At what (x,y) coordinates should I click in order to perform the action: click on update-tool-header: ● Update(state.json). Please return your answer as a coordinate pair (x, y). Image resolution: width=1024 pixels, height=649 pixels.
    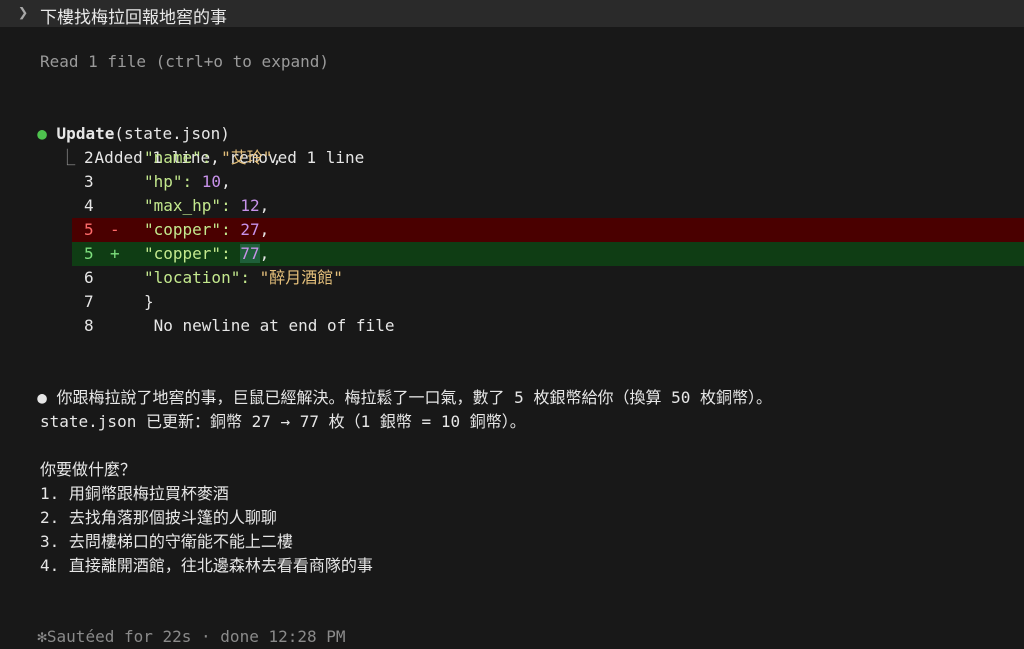
    Looking at the image, I should click on (124, 120).